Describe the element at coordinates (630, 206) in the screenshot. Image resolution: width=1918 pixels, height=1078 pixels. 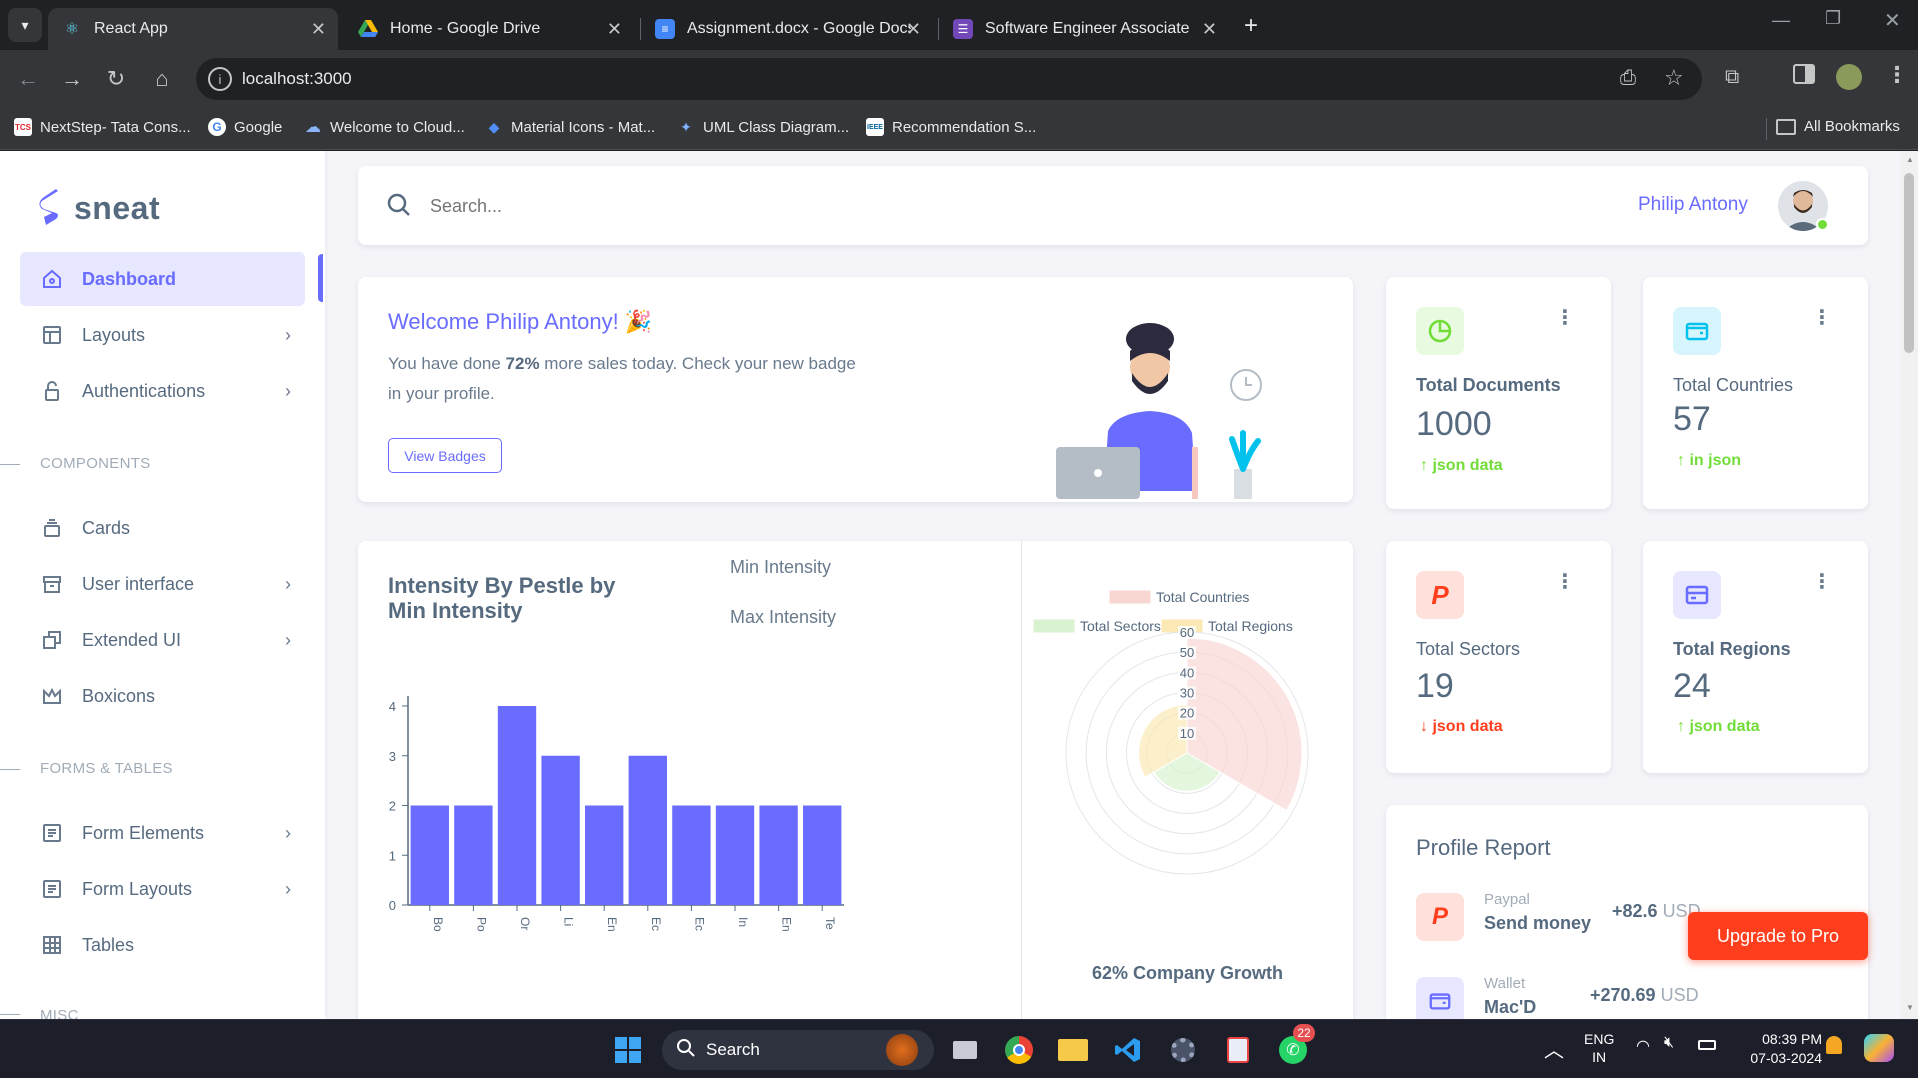
I see `search-input` at that location.